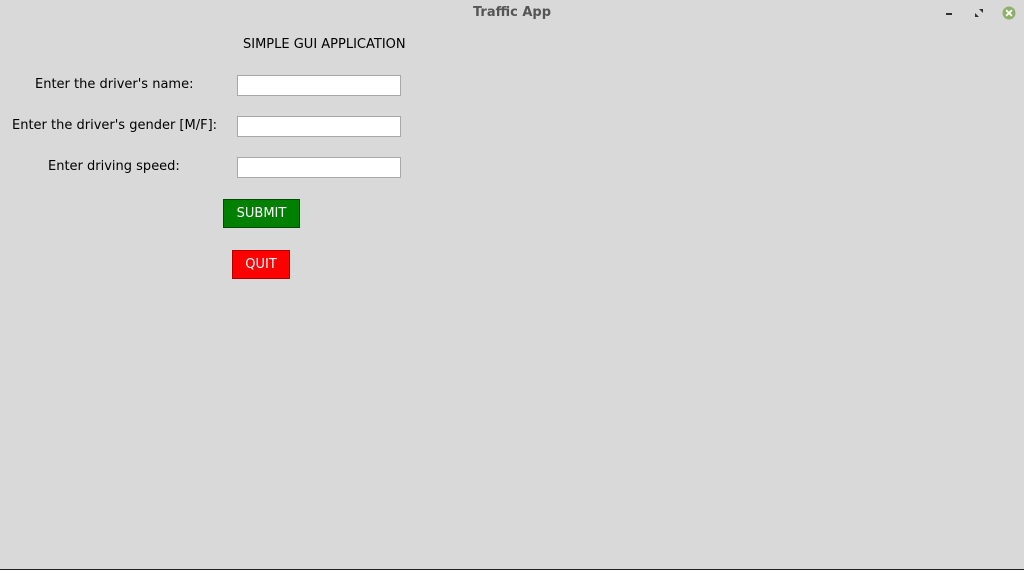  Describe the element at coordinates (319, 126) in the screenshot. I see `driver-gender-input` at that location.